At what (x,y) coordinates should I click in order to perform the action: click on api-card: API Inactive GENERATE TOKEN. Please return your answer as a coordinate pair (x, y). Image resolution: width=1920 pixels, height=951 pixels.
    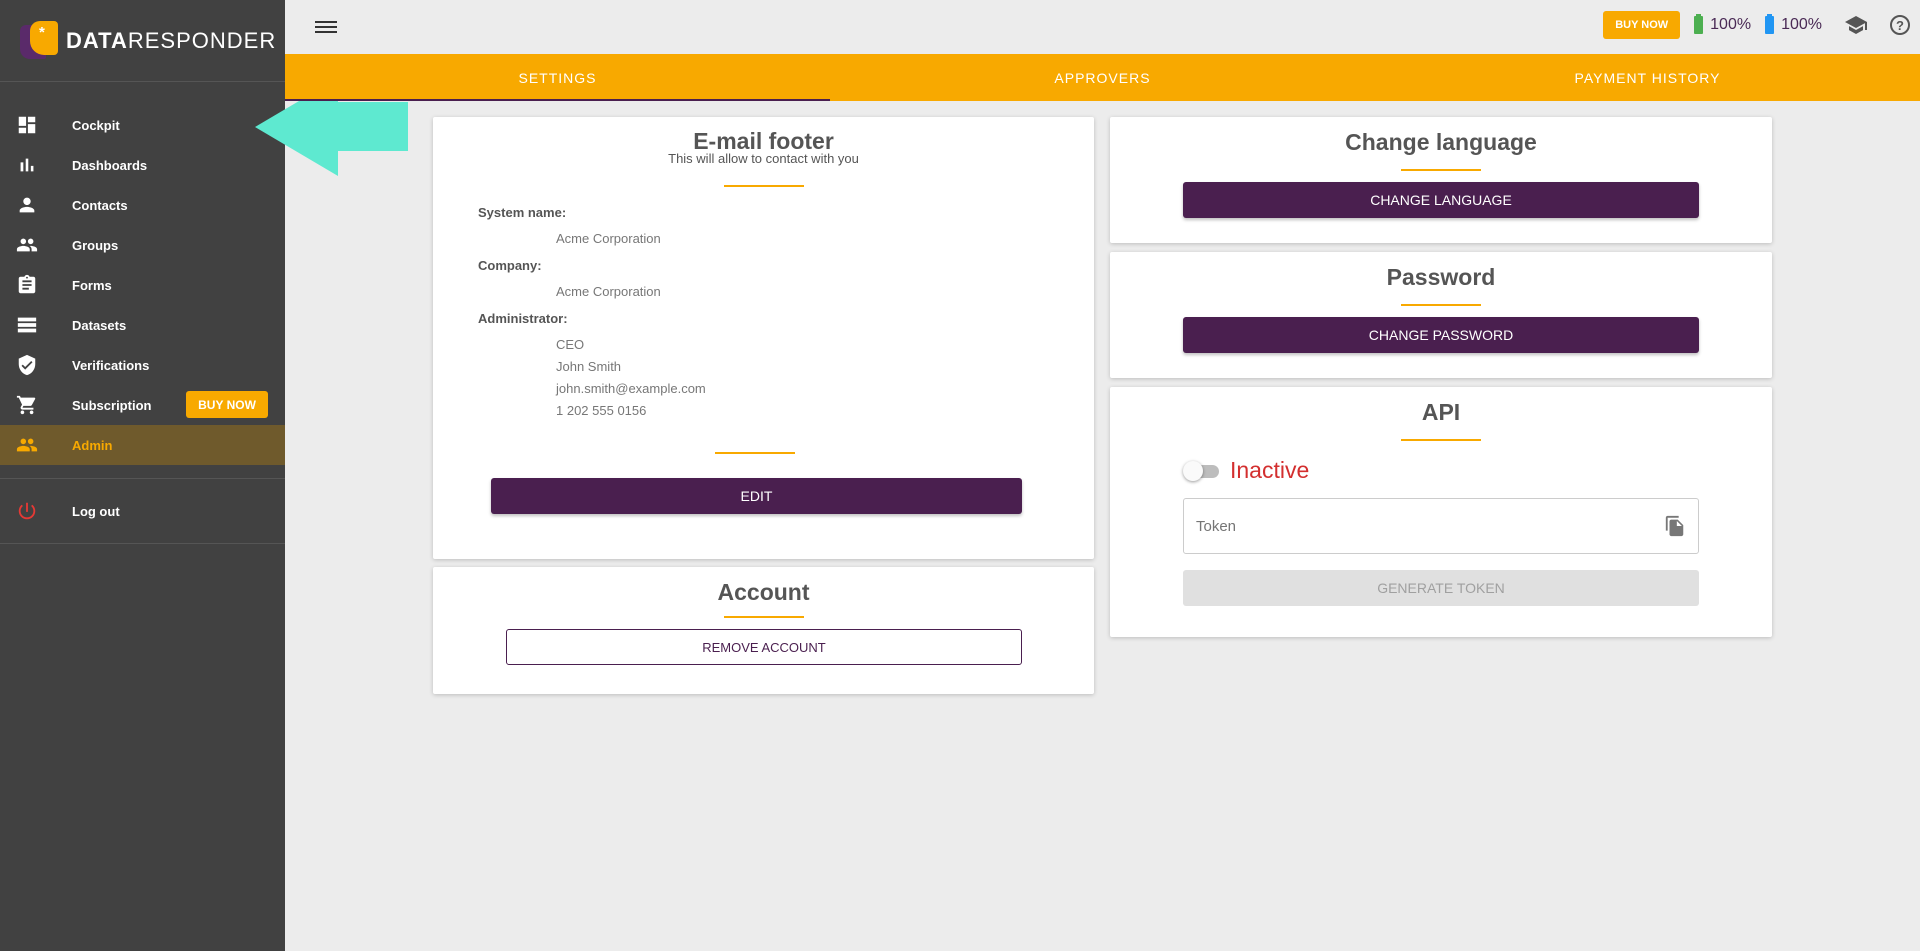
    Looking at the image, I should click on (1441, 512).